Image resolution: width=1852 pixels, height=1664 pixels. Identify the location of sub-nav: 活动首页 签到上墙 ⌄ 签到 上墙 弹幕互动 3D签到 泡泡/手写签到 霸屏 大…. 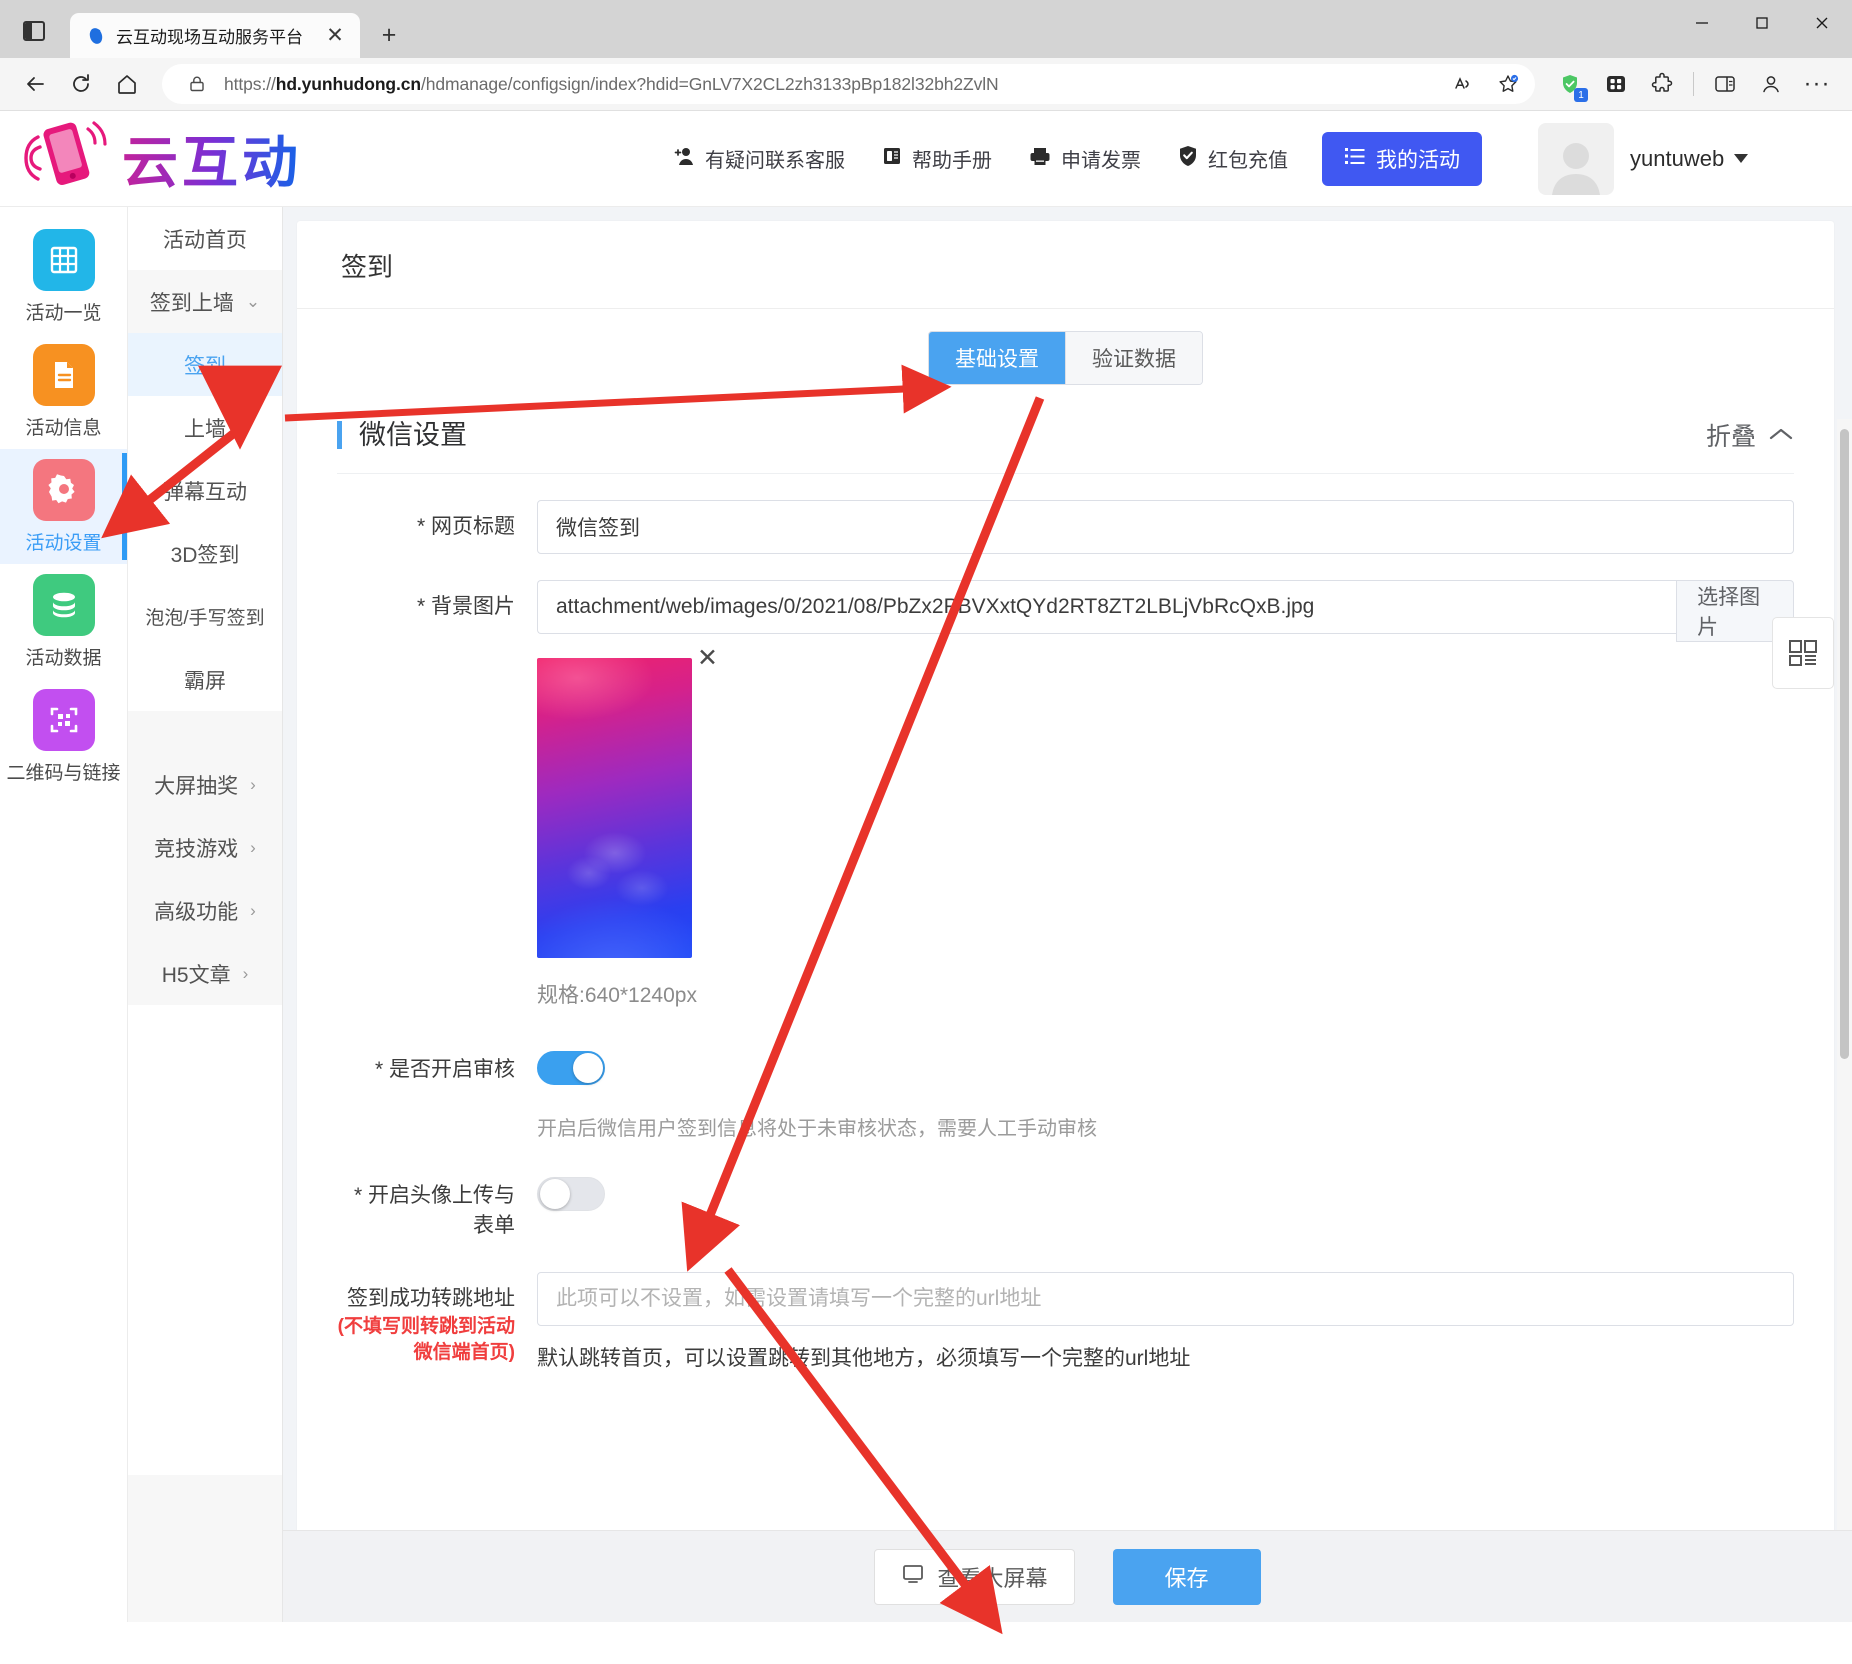
(205, 914).